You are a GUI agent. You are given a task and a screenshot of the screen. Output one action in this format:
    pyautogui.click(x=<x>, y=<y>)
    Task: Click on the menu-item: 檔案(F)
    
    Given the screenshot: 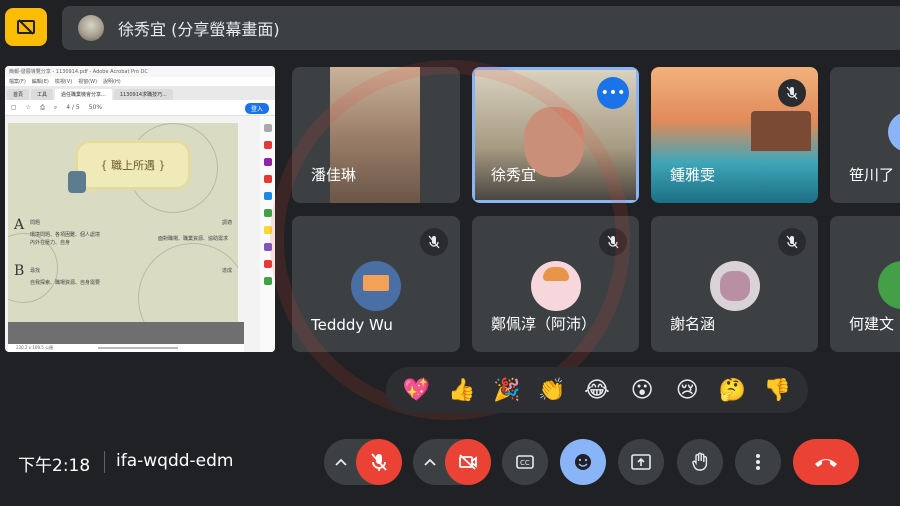 What is the action you would take?
    pyautogui.click(x=17, y=82)
    